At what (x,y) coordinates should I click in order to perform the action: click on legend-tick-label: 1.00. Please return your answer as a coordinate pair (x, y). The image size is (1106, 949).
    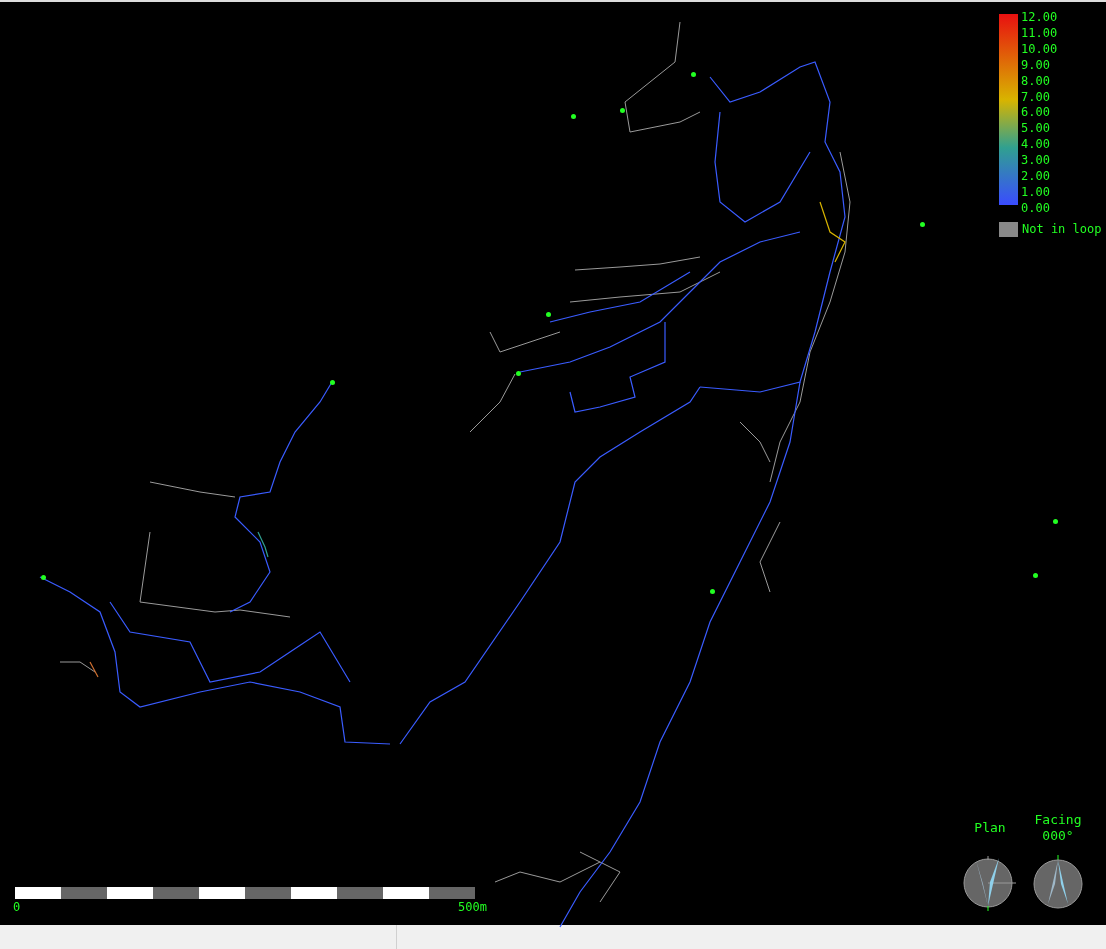
    Looking at the image, I should click on (1036, 192).